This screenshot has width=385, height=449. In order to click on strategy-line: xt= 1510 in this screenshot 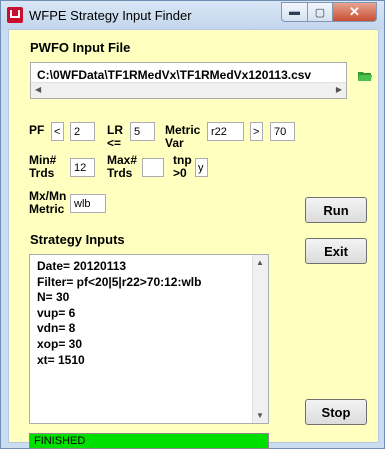, I will do `click(61, 359)`.